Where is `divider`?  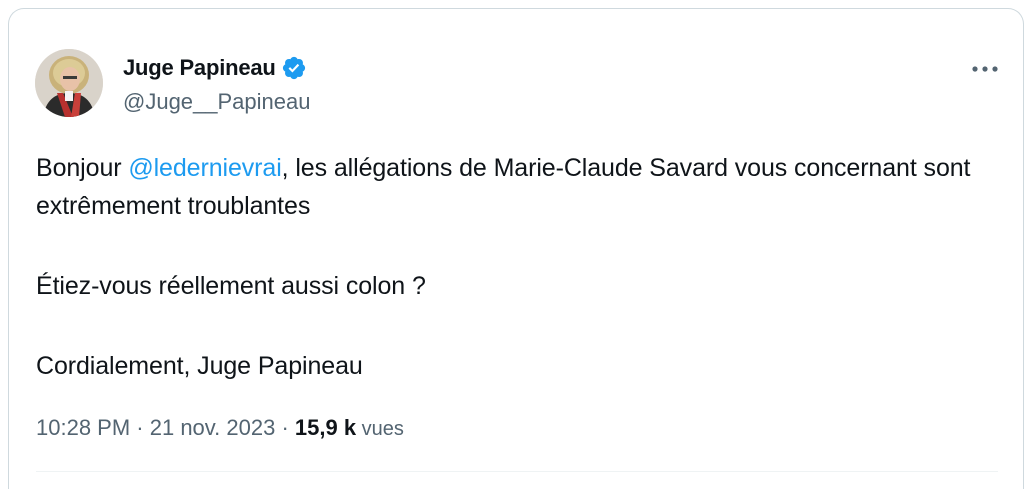 divider is located at coordinates (517, 471).